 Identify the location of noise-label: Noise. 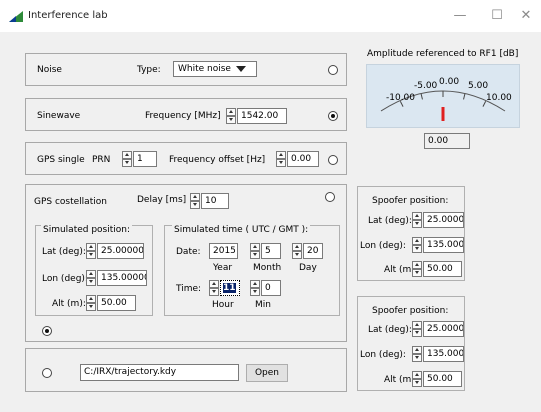
(49, 70).